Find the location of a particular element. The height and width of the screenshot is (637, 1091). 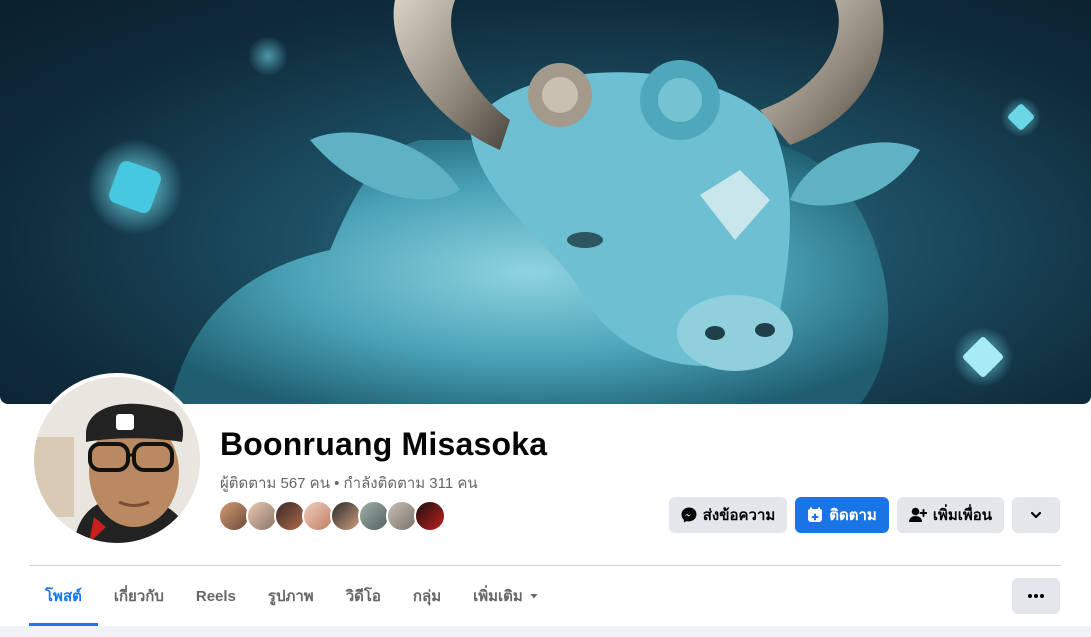

tab-about-label: เกี่ยวกับ is located at coordinates (138, 596).